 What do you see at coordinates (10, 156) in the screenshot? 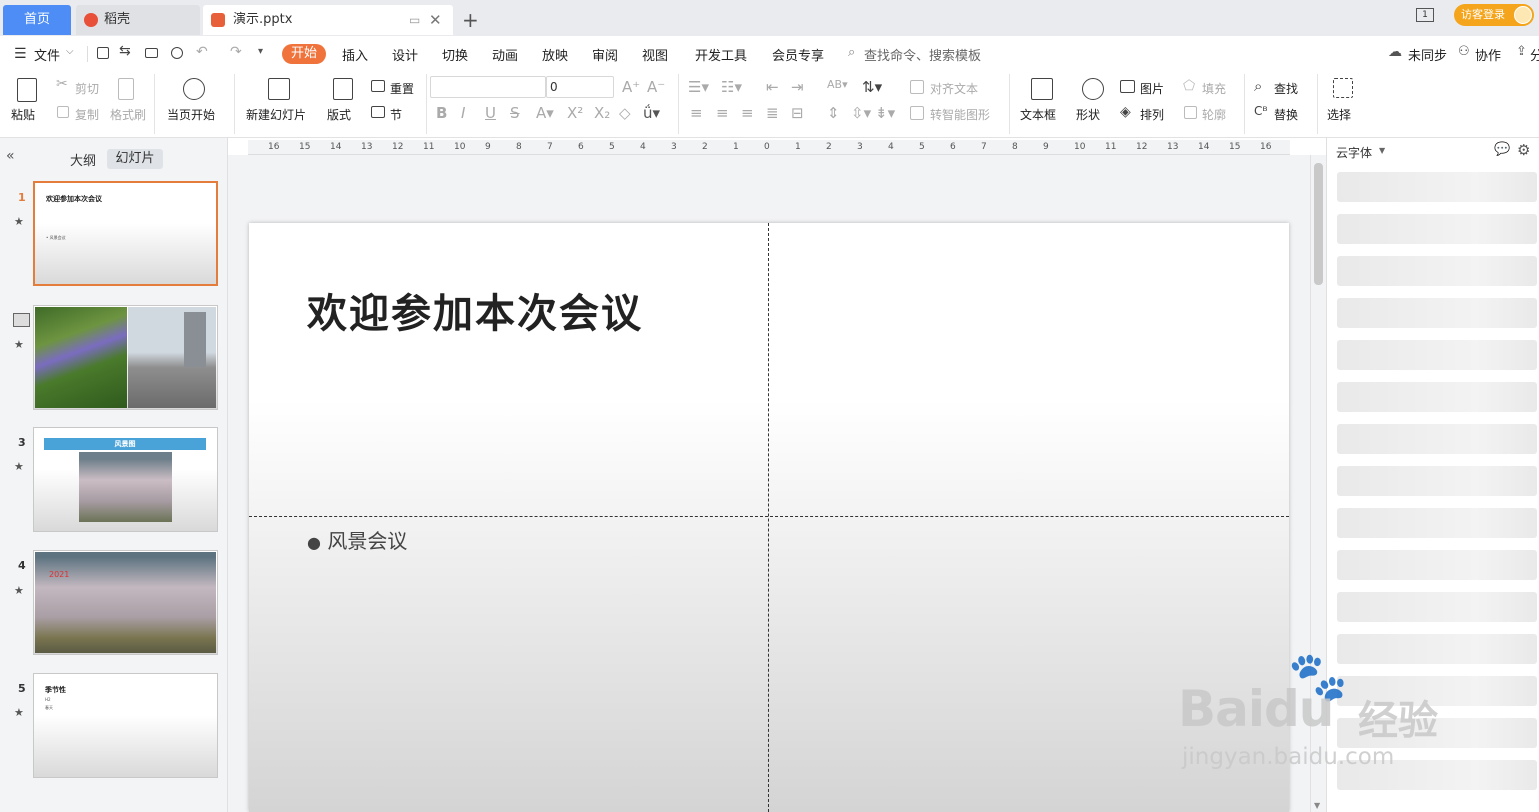
I see `collapse-panel-icon: «` at bounding box center [10, 156].